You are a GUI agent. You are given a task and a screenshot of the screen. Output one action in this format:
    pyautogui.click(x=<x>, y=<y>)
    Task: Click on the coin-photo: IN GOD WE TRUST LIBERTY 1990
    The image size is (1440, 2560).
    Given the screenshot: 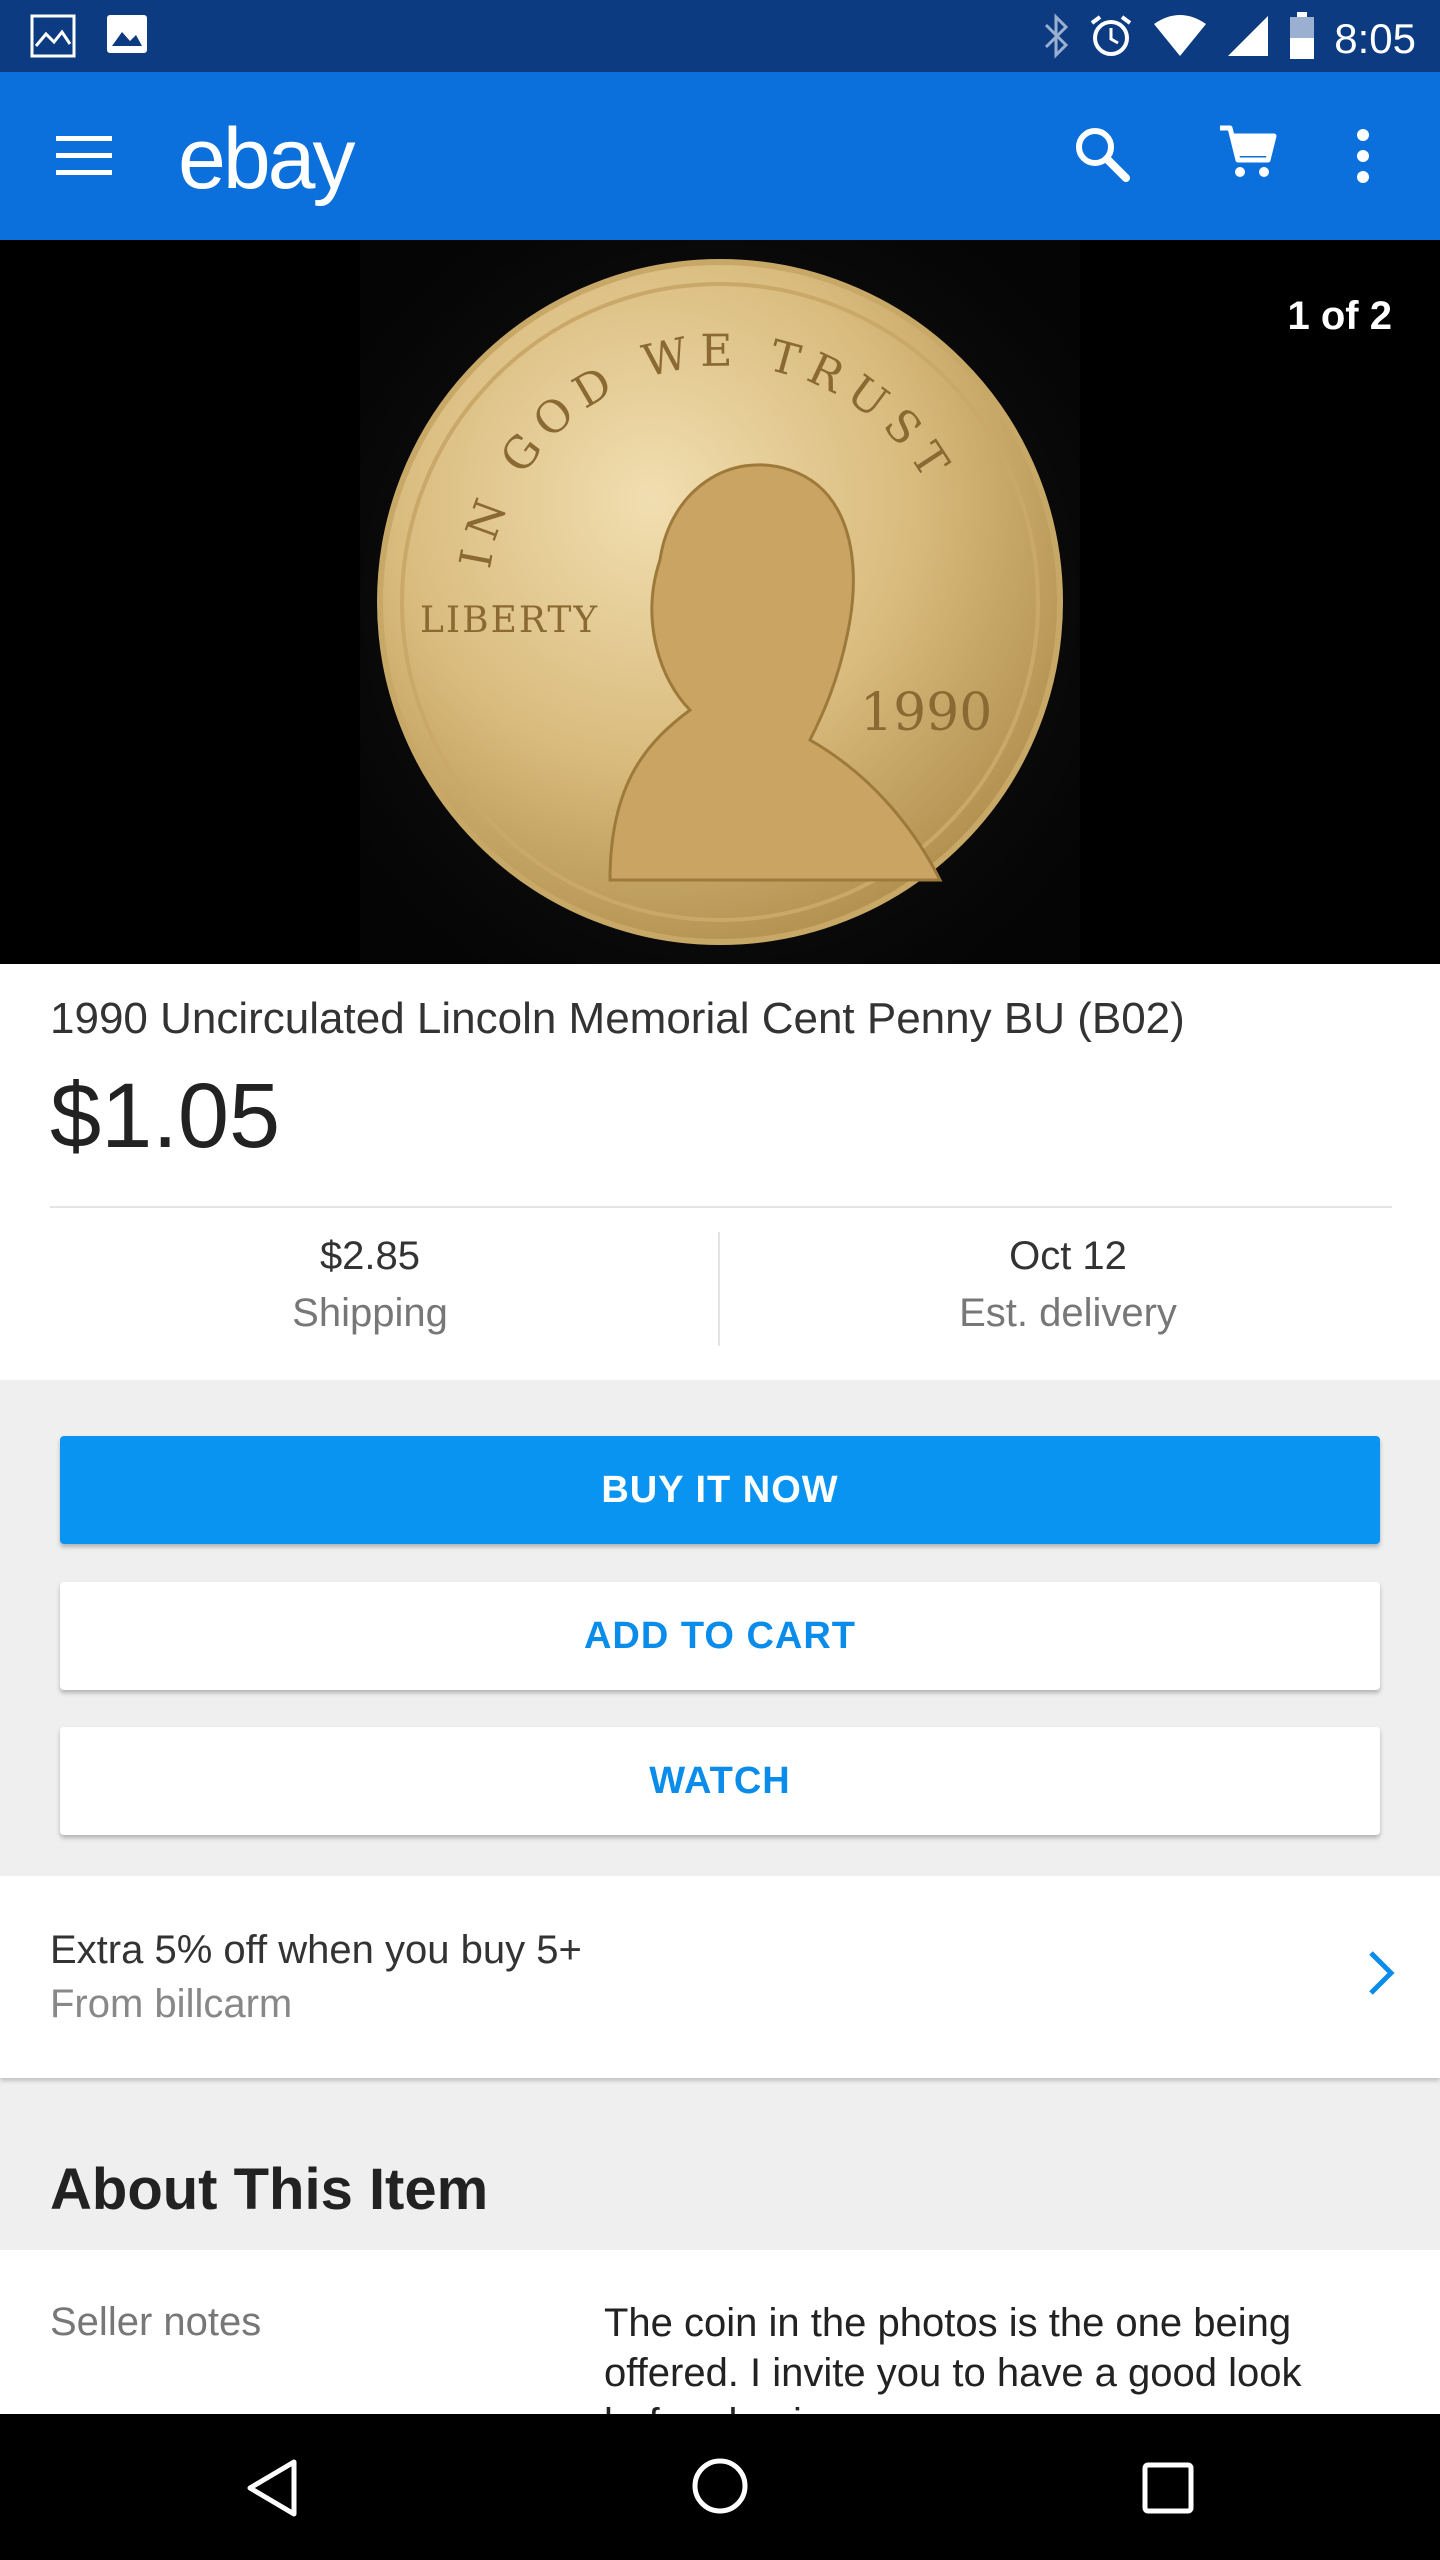 What is the action you would take?
    pyautogui.click(x=720, y=602)
    